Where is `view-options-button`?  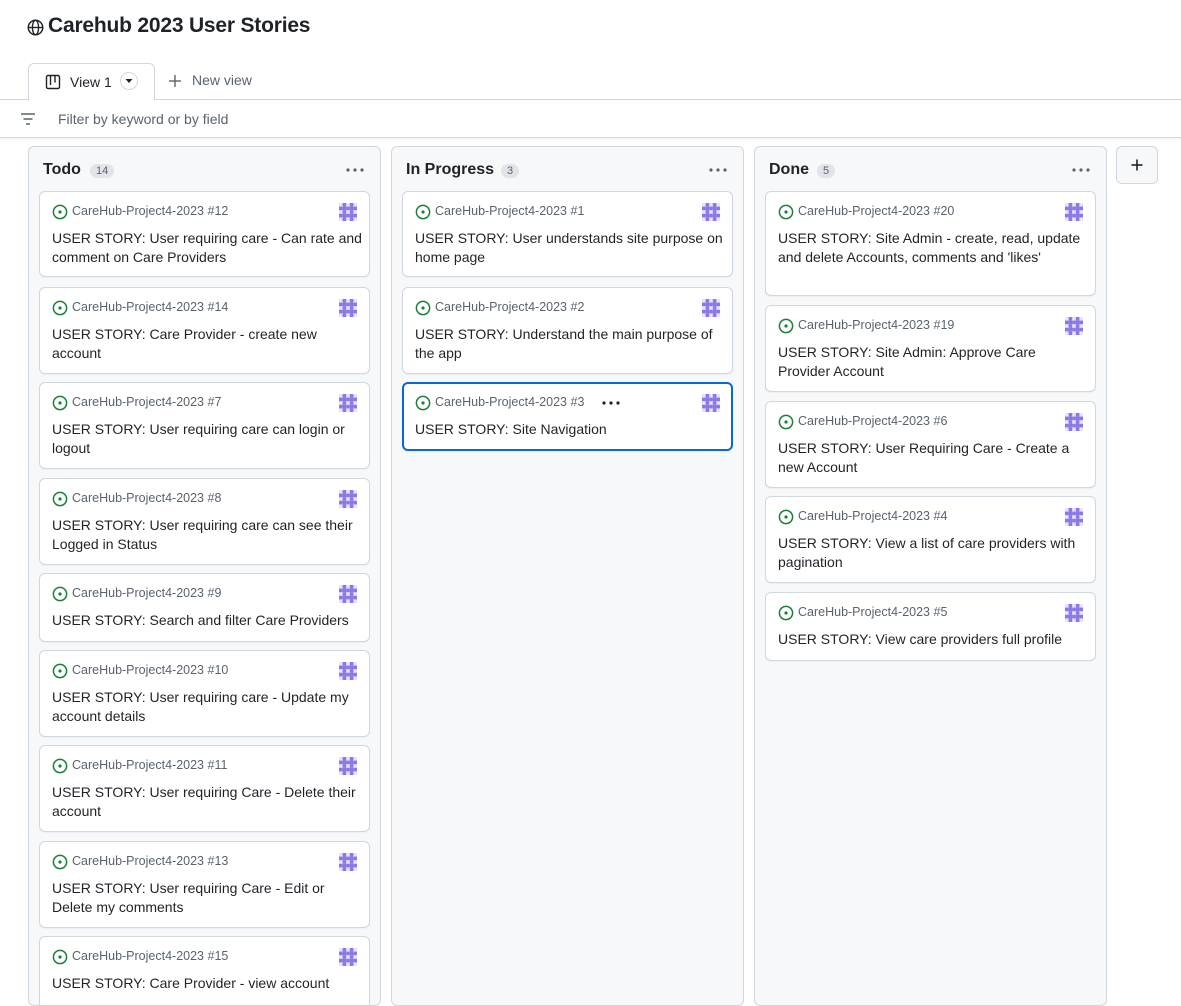 view-options-button is located at coordinates (129, 81).